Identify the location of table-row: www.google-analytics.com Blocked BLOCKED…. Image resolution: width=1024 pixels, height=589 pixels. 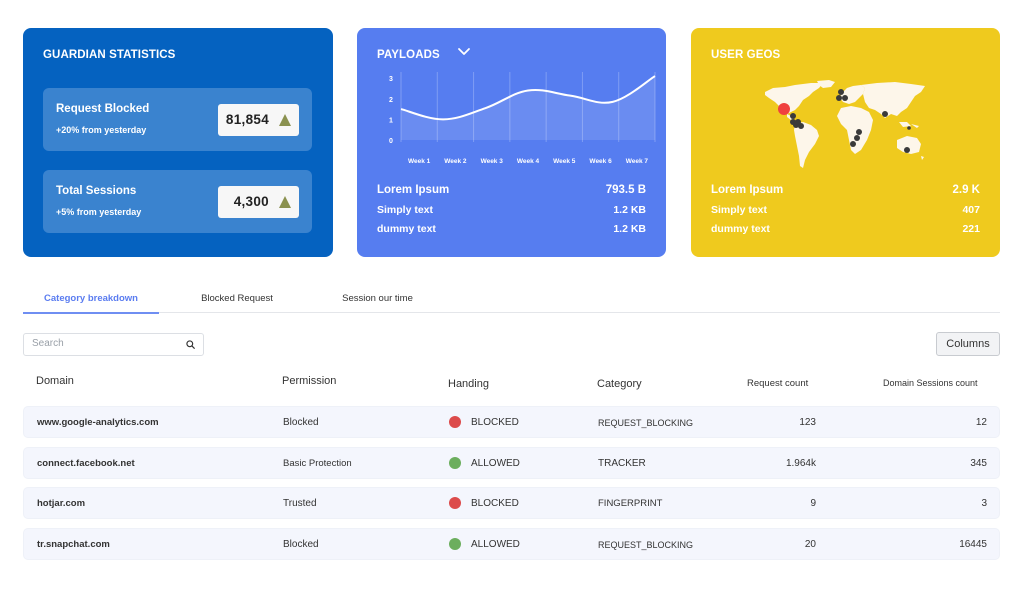
(511, 422).